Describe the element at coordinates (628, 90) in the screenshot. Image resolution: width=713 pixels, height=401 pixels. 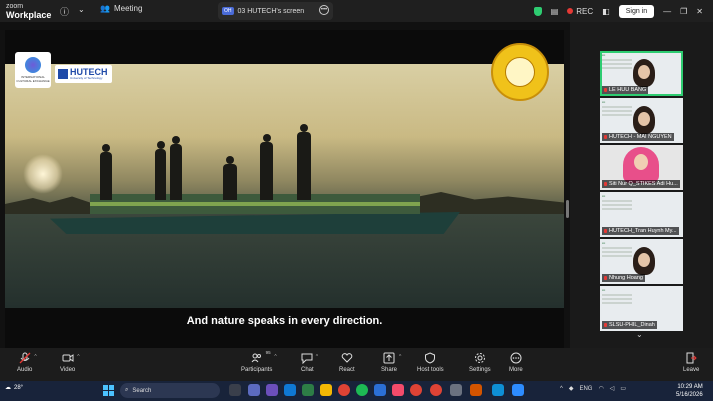
I see `participant-name: LE HUU BANG` at that location.